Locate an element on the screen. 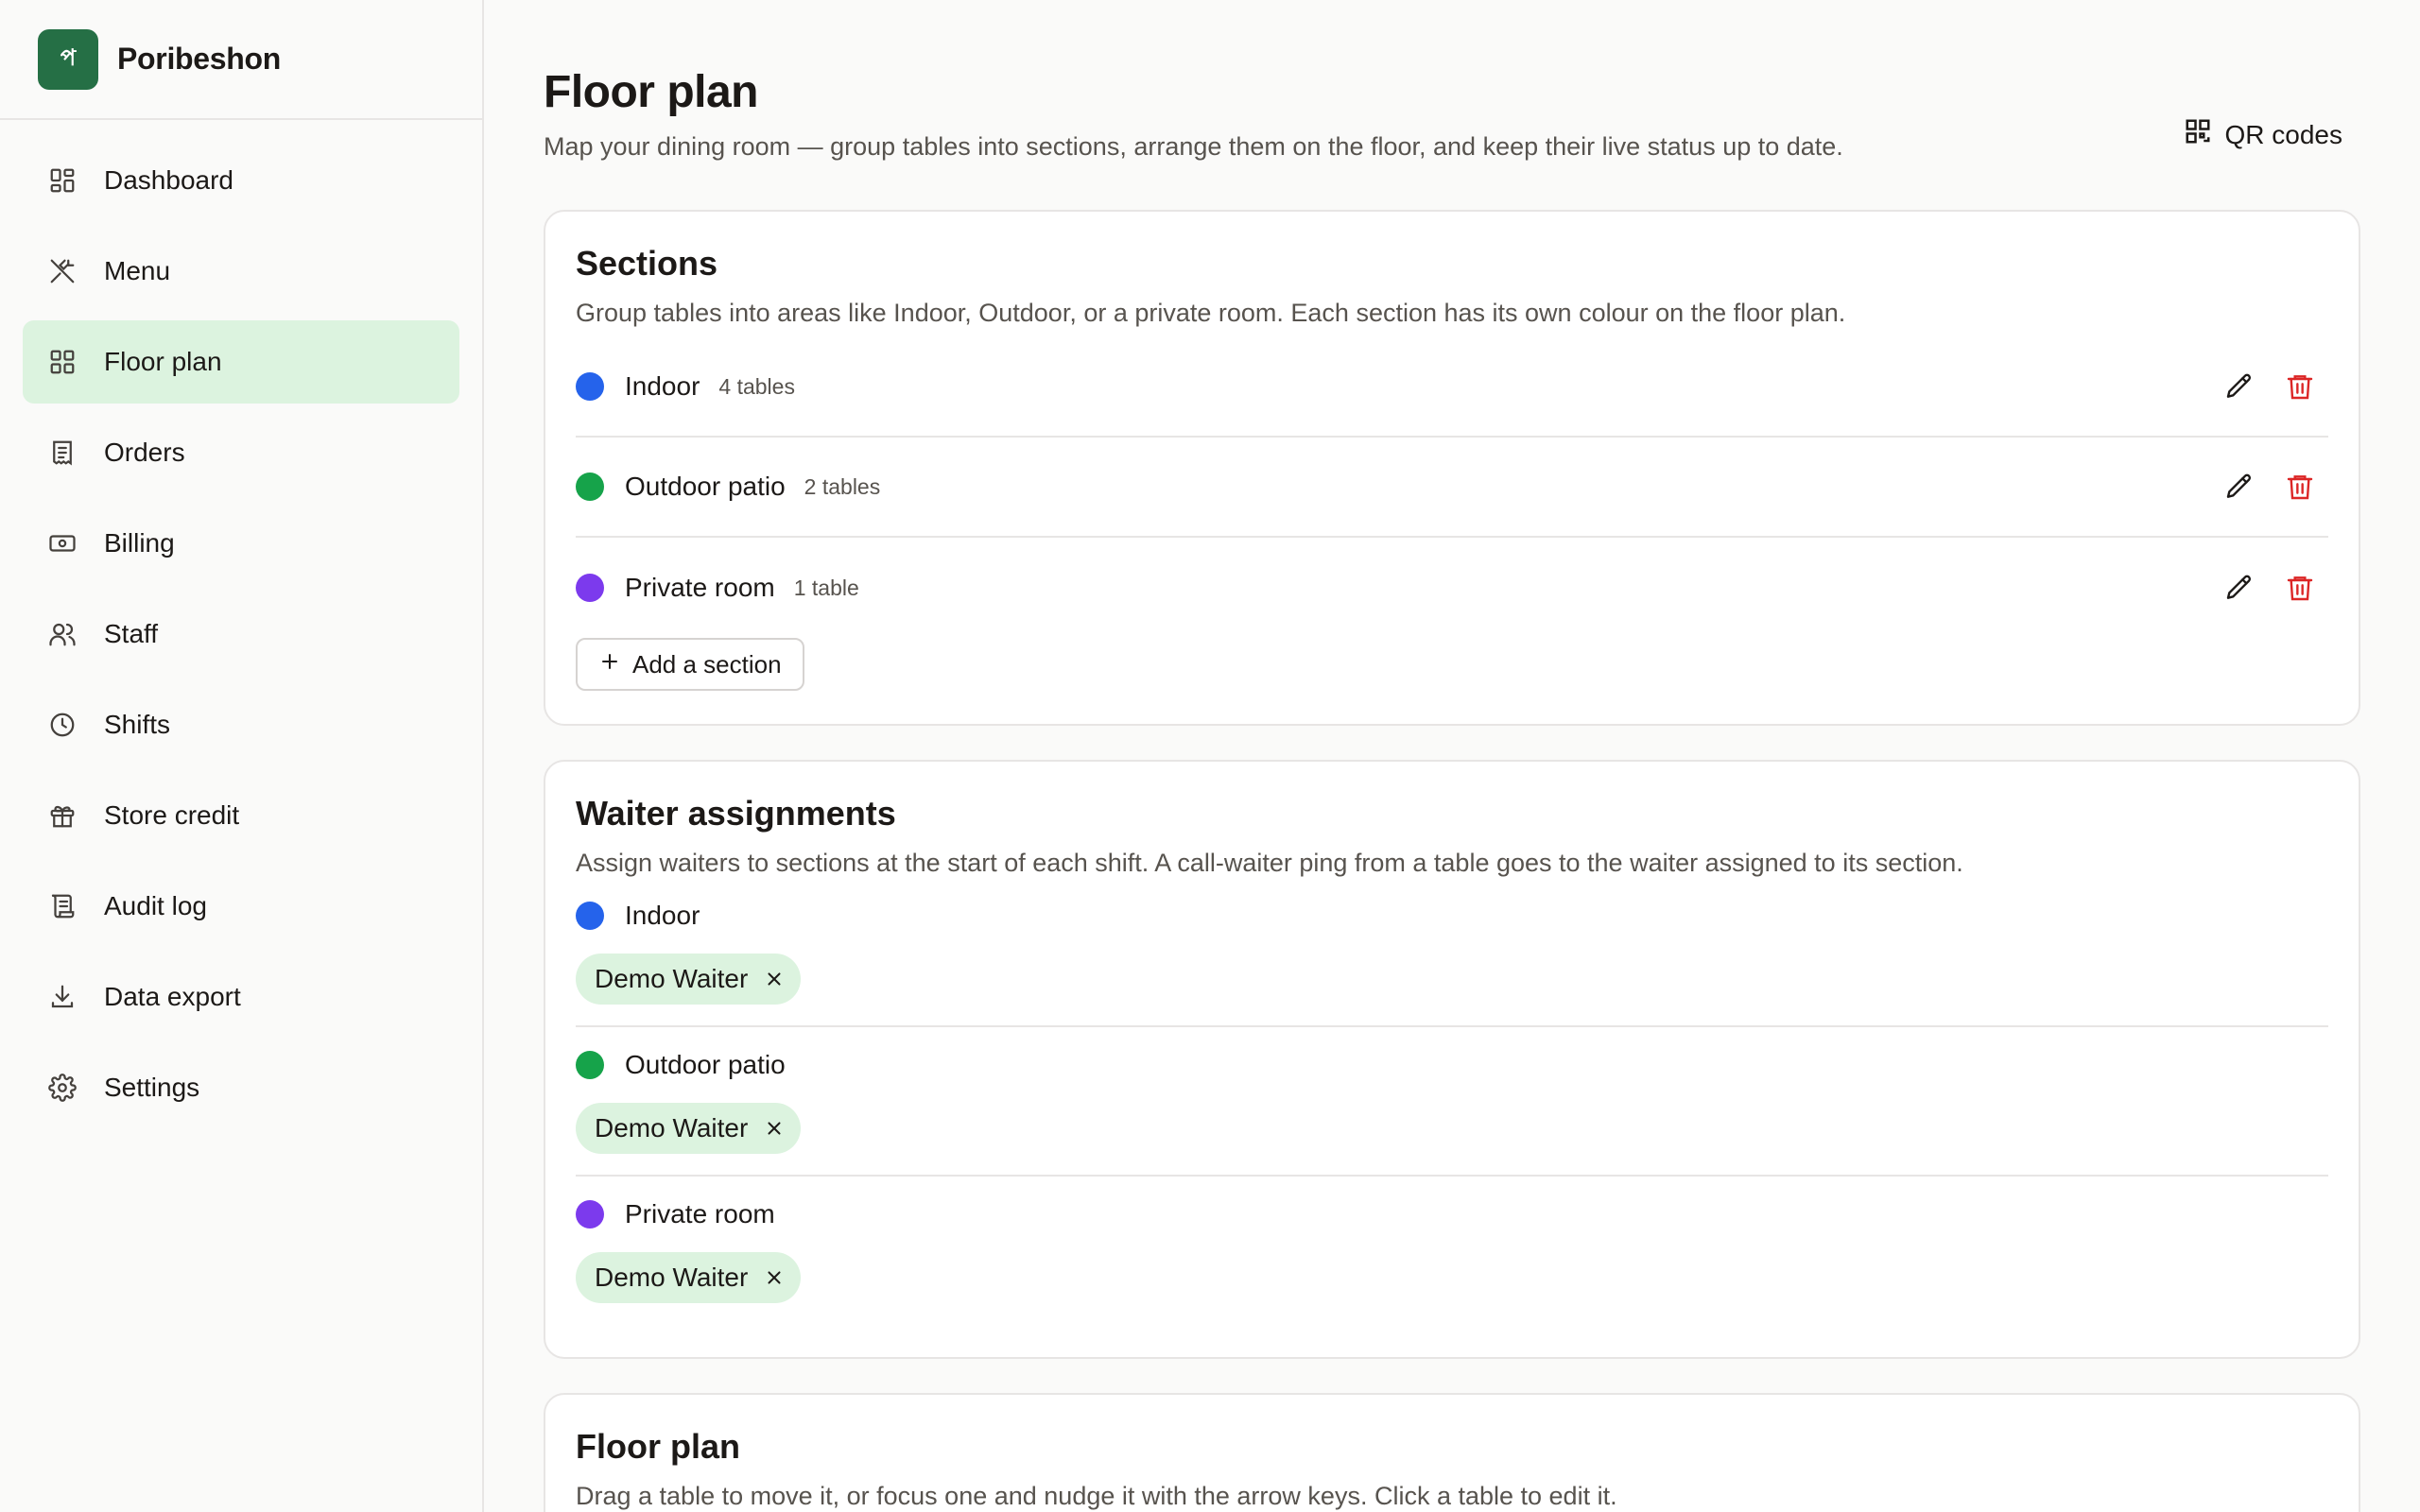 The image size is (2420, 1512). section-name: Private room is located at coordinates (700, 587).